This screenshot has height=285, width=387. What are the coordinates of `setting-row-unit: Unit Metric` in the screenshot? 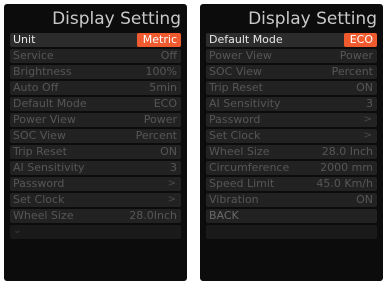 It's located at (95, 40).